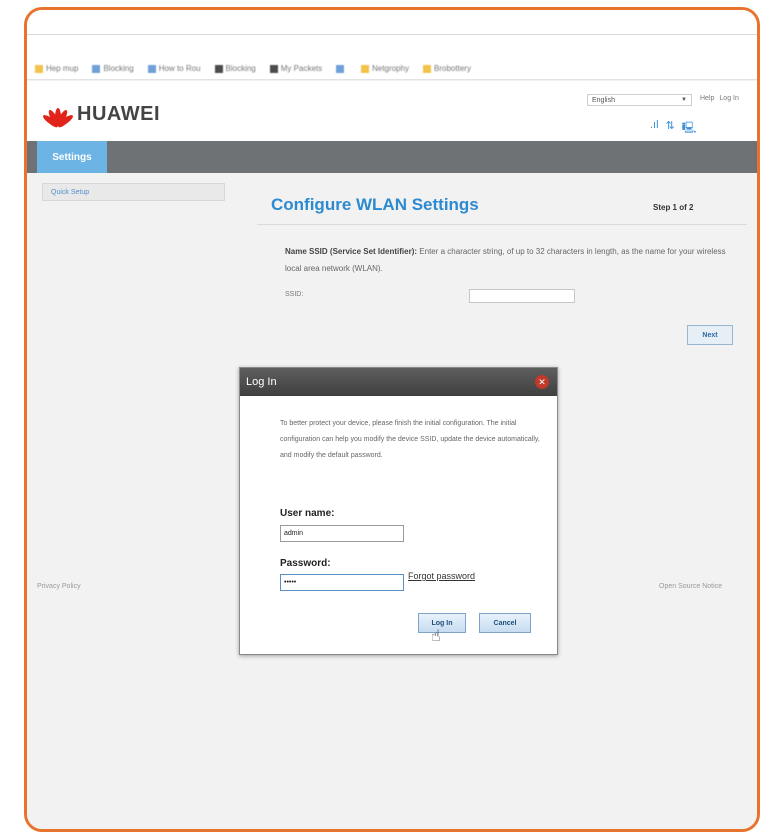  What do you see at coordinates (707, 98) in the screenshot?
I see `help-link: Help` at bounding box center [707, 98].